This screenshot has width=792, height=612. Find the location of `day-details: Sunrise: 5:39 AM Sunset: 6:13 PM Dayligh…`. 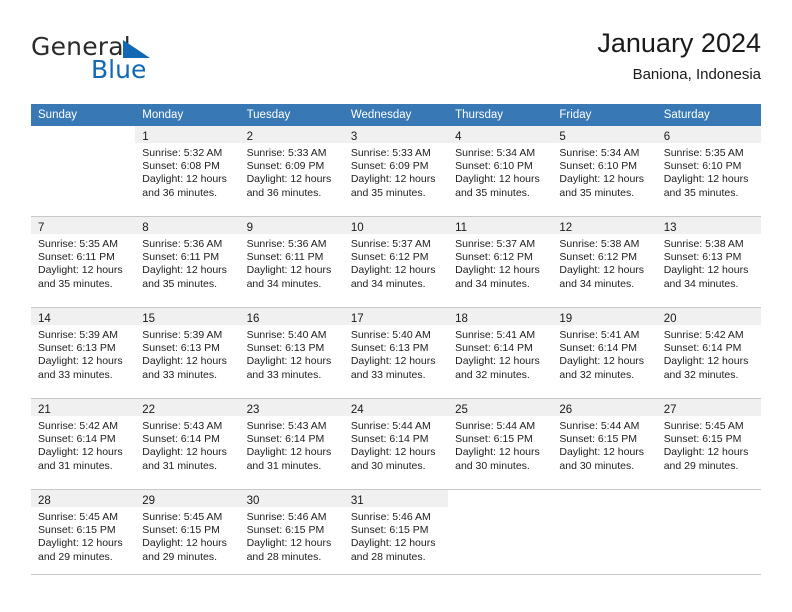

day-details: Sunrise: 5:39 AM Sunset: 6:13 PM Dayligh… is located at coordinates (184, 355).